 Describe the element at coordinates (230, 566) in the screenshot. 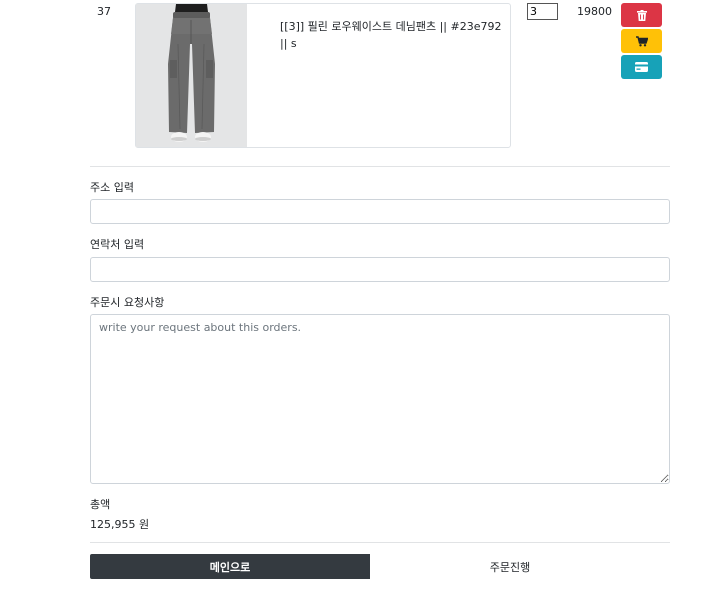

I see `main-page-button: 메인으로` at that location.